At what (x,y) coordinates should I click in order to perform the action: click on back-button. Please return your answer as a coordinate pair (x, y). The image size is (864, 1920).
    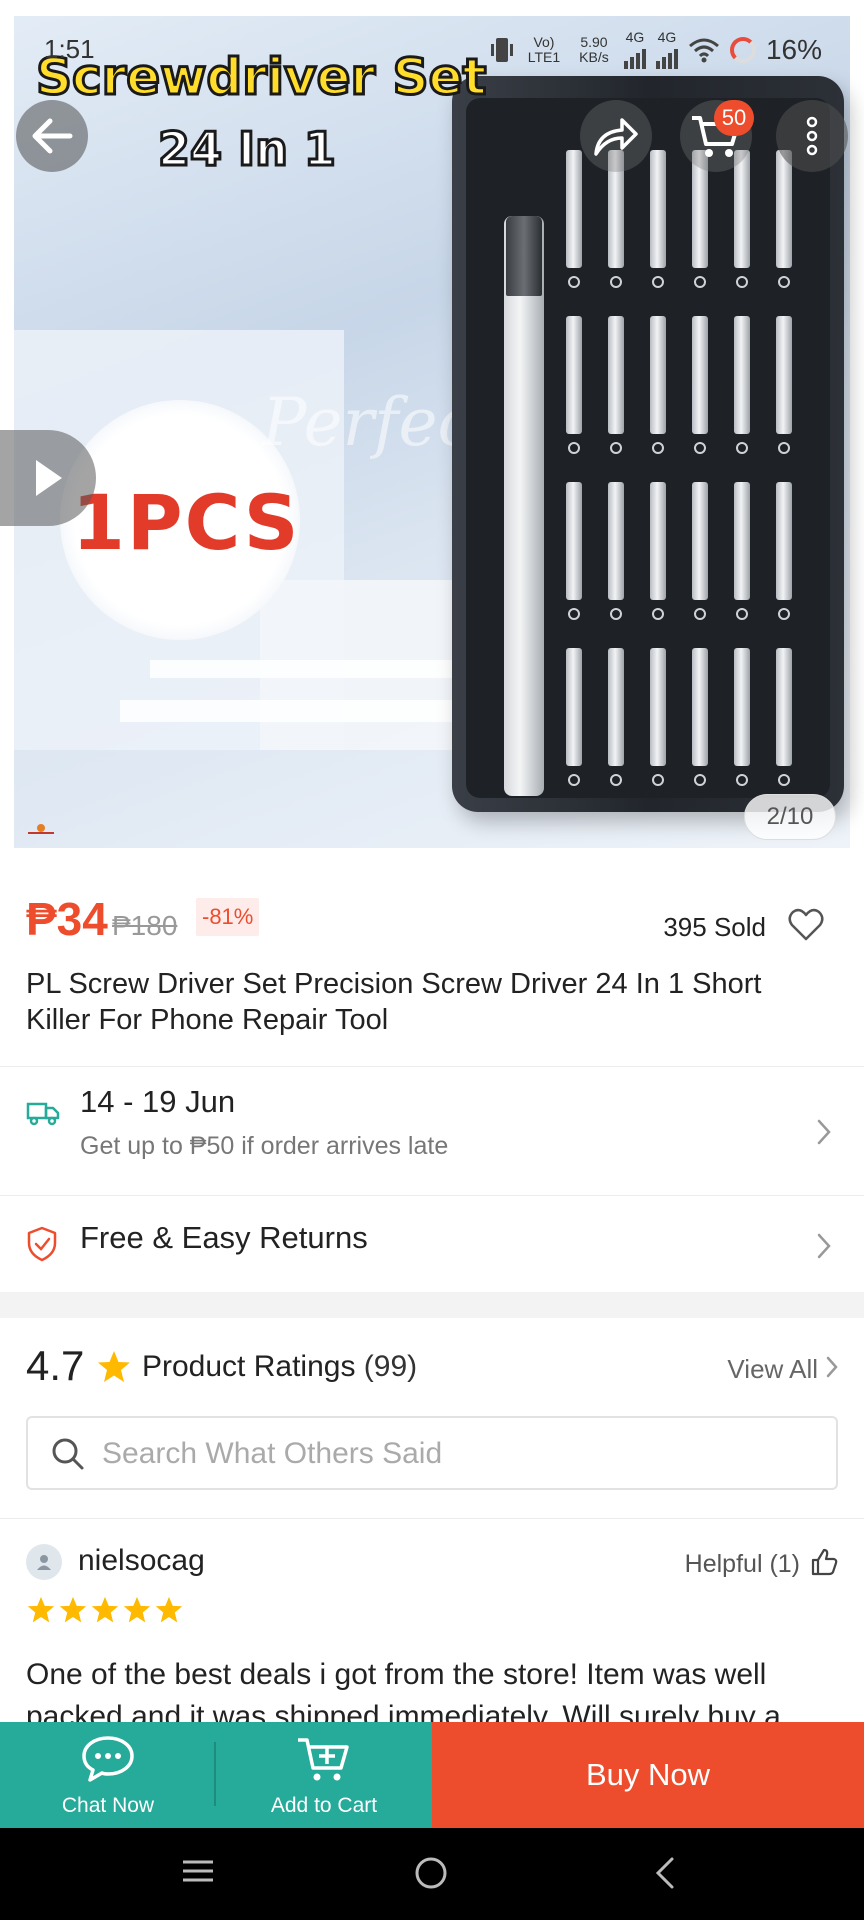
    Looking at the image, I should click on (52, 136).